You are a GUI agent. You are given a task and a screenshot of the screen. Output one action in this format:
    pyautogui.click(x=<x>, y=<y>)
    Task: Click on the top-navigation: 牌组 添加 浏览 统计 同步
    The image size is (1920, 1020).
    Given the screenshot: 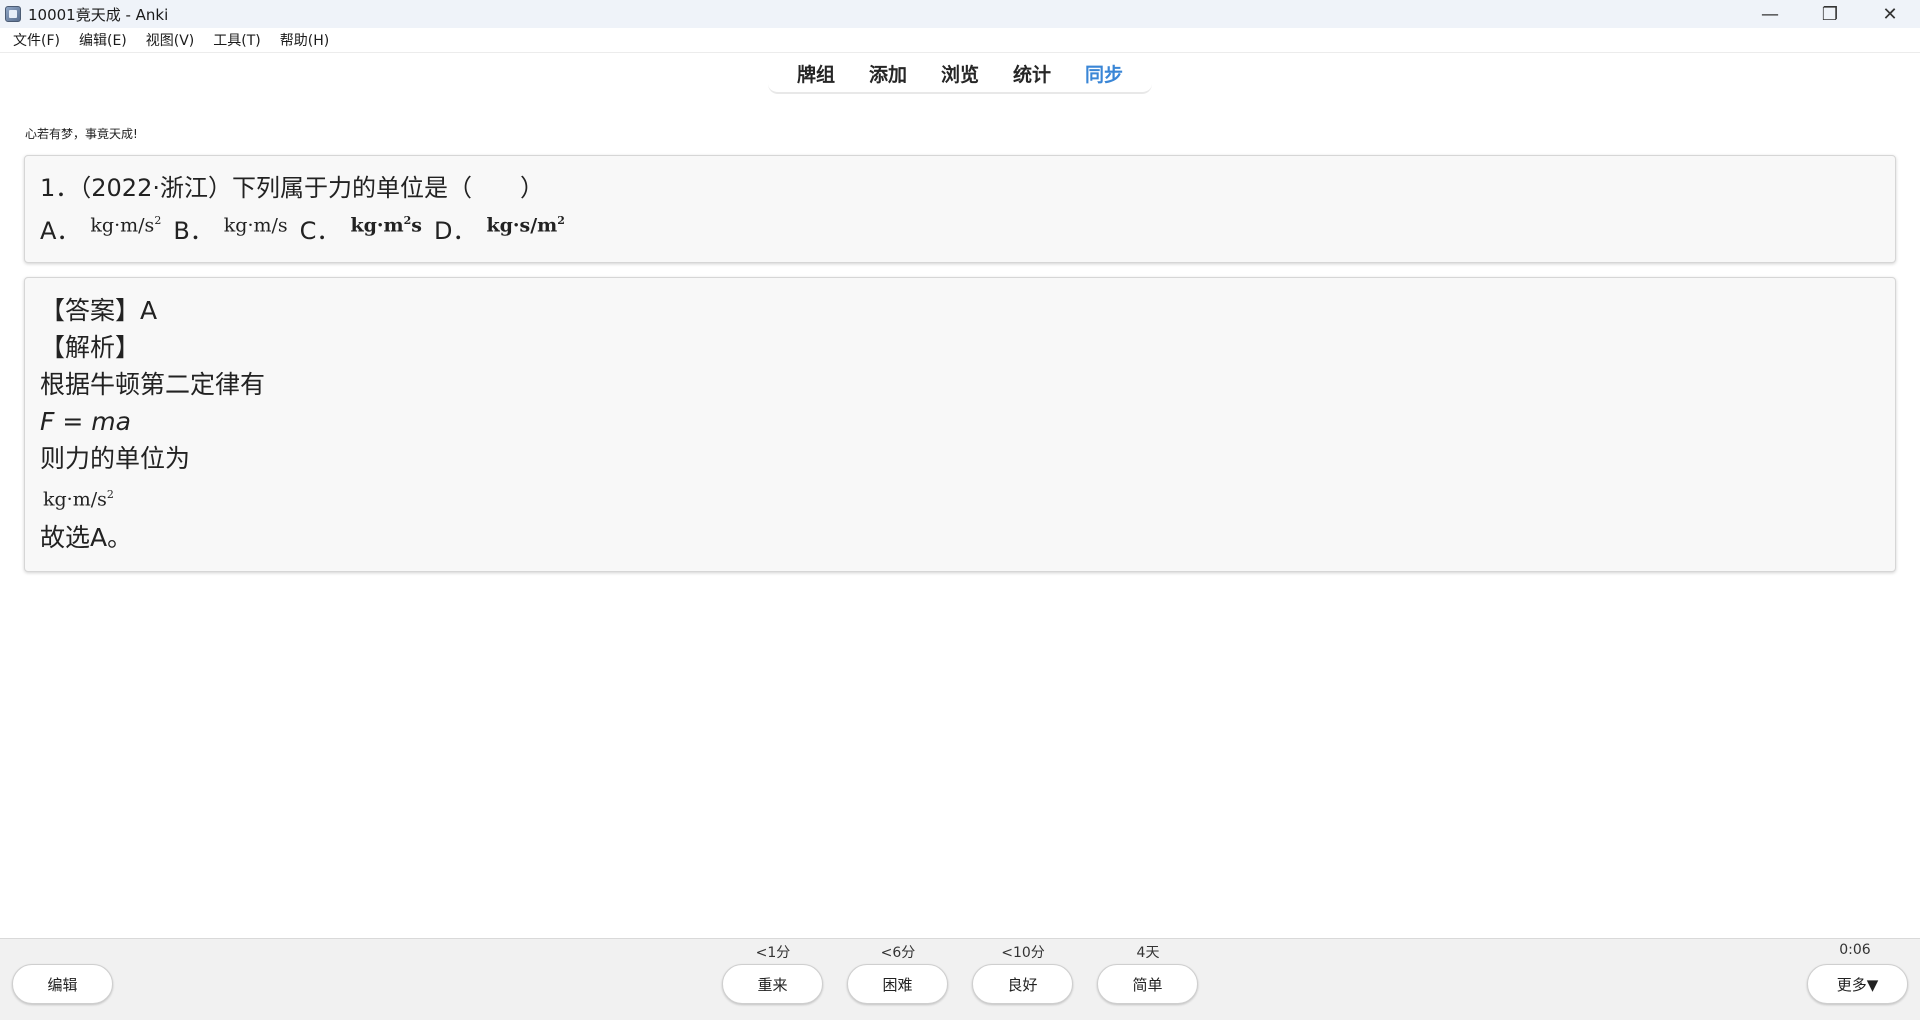 What is the action you would take?
    pyautogui.click(x=960, y=74)
    